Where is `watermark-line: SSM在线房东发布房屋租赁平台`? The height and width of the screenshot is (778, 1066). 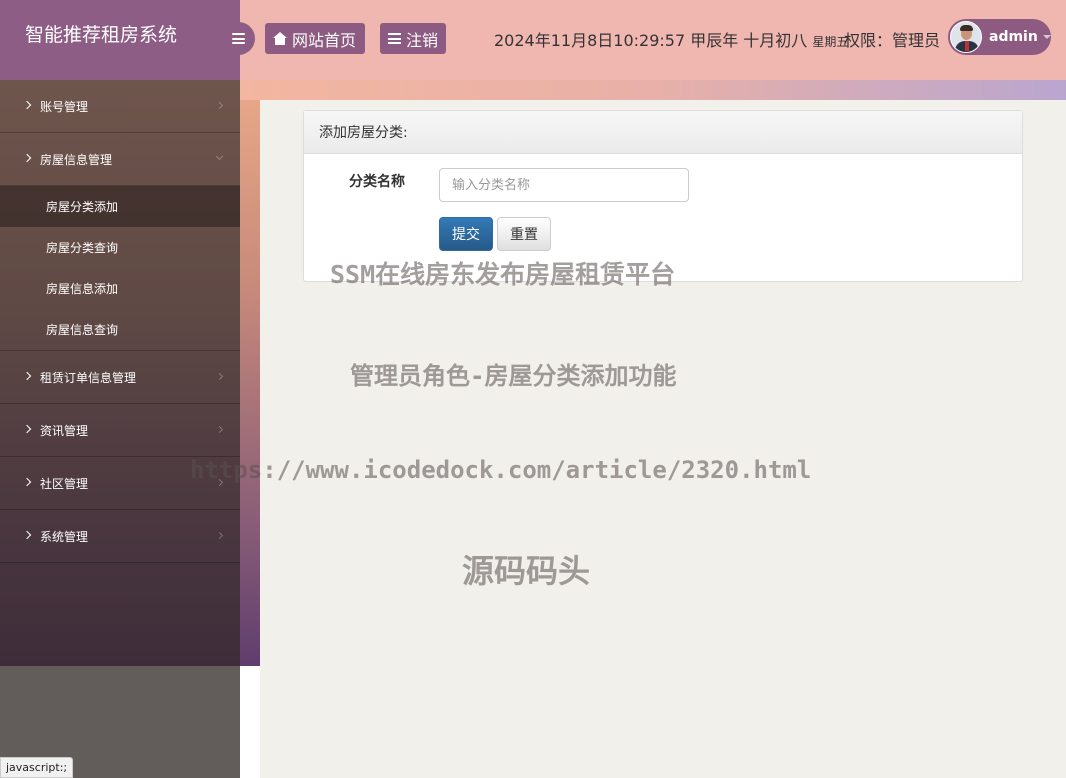
watermark-line: SSM在线房东发布房屋租赁平台 is located at coordinates (503, 274).